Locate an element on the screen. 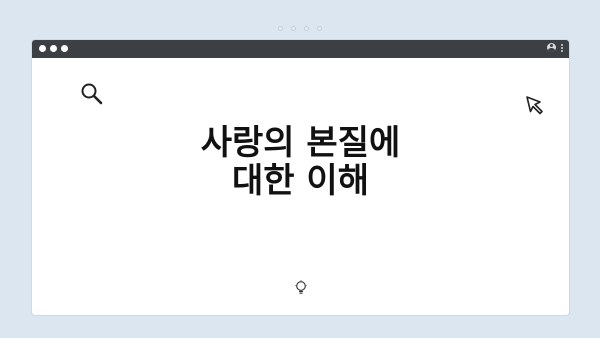 The image size is (600, 338). heading-line-2: 대한 이해 is located at coordinates (300, 181).